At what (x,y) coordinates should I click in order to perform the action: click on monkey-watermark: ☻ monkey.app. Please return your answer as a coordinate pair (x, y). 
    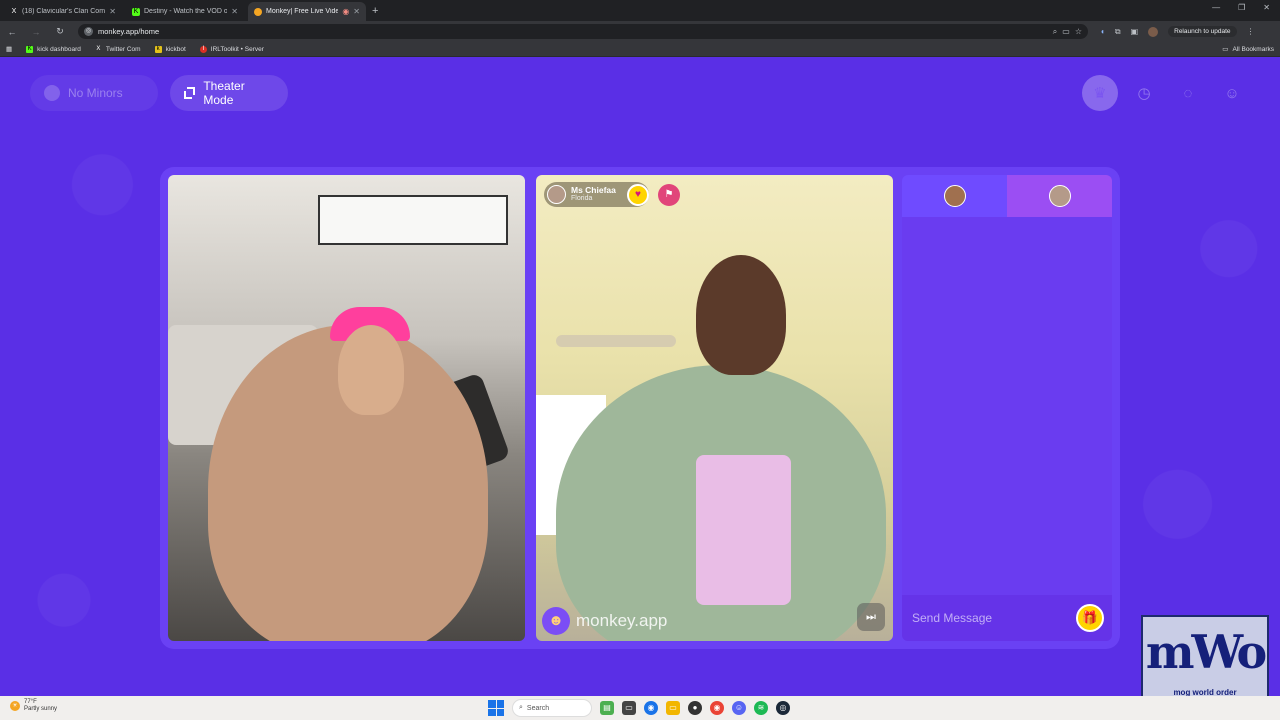
    Looking at the image, I should click on (604, 621).